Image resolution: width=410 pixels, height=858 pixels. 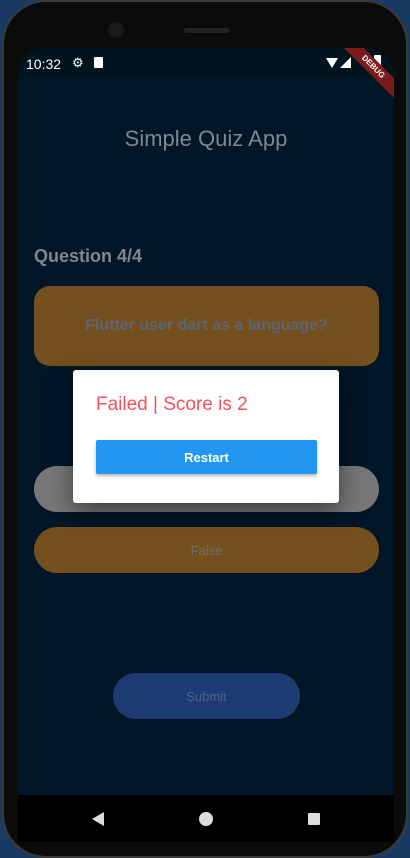 I want to click on camera, so click(x=116, y=30).